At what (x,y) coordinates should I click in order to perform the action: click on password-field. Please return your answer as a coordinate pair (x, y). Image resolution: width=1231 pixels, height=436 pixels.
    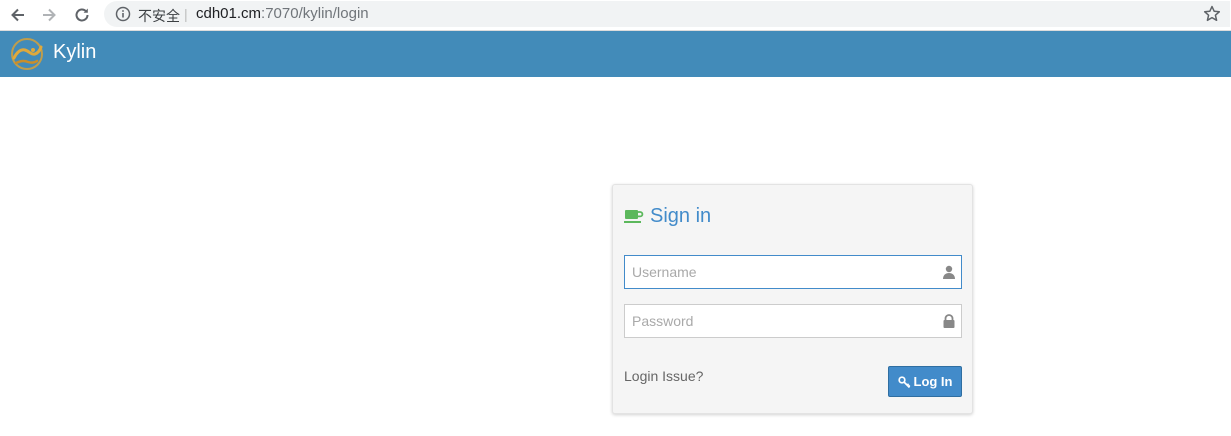
    Looking at the image, I should click on (793, 321).